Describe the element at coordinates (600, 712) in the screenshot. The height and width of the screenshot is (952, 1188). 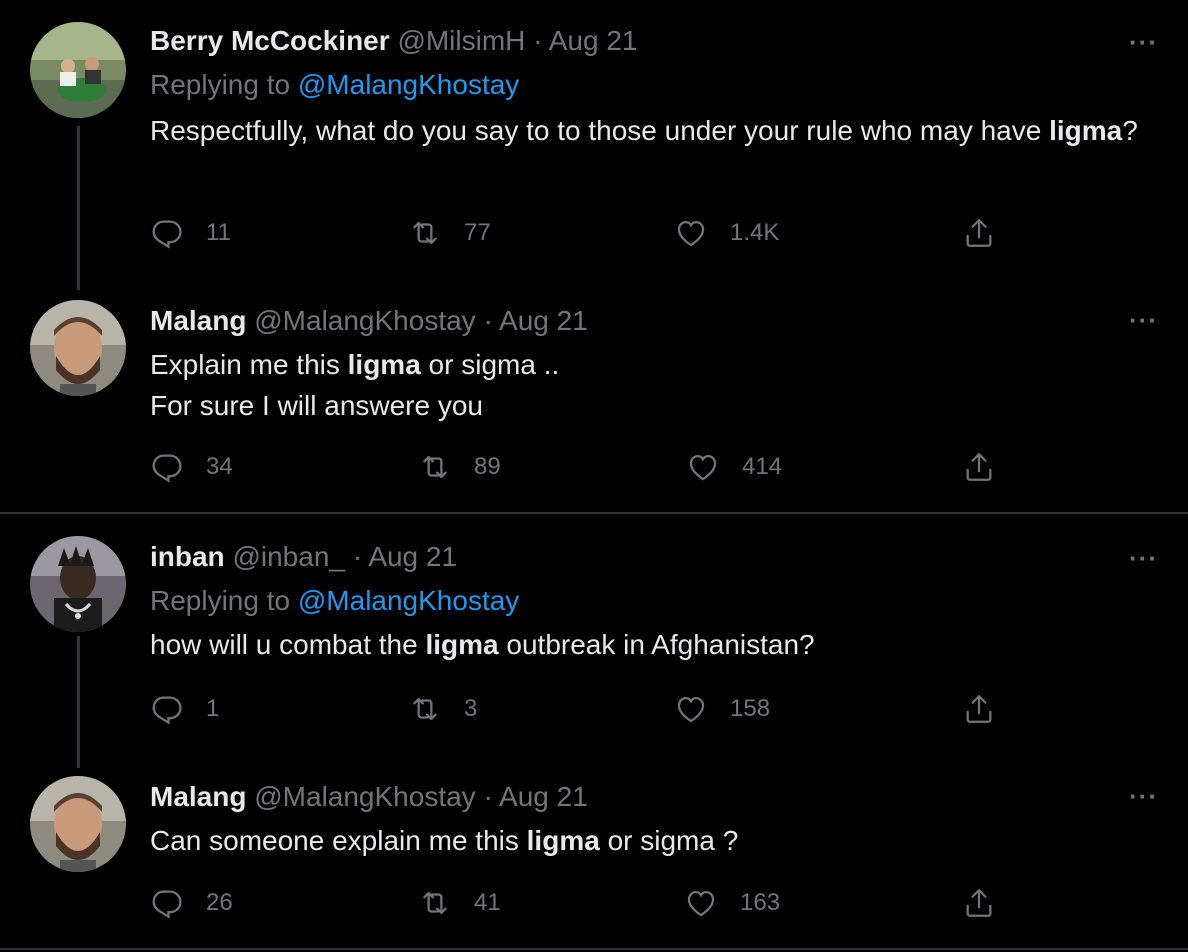
I see `tweet-actions: 1 3 158` at that location.